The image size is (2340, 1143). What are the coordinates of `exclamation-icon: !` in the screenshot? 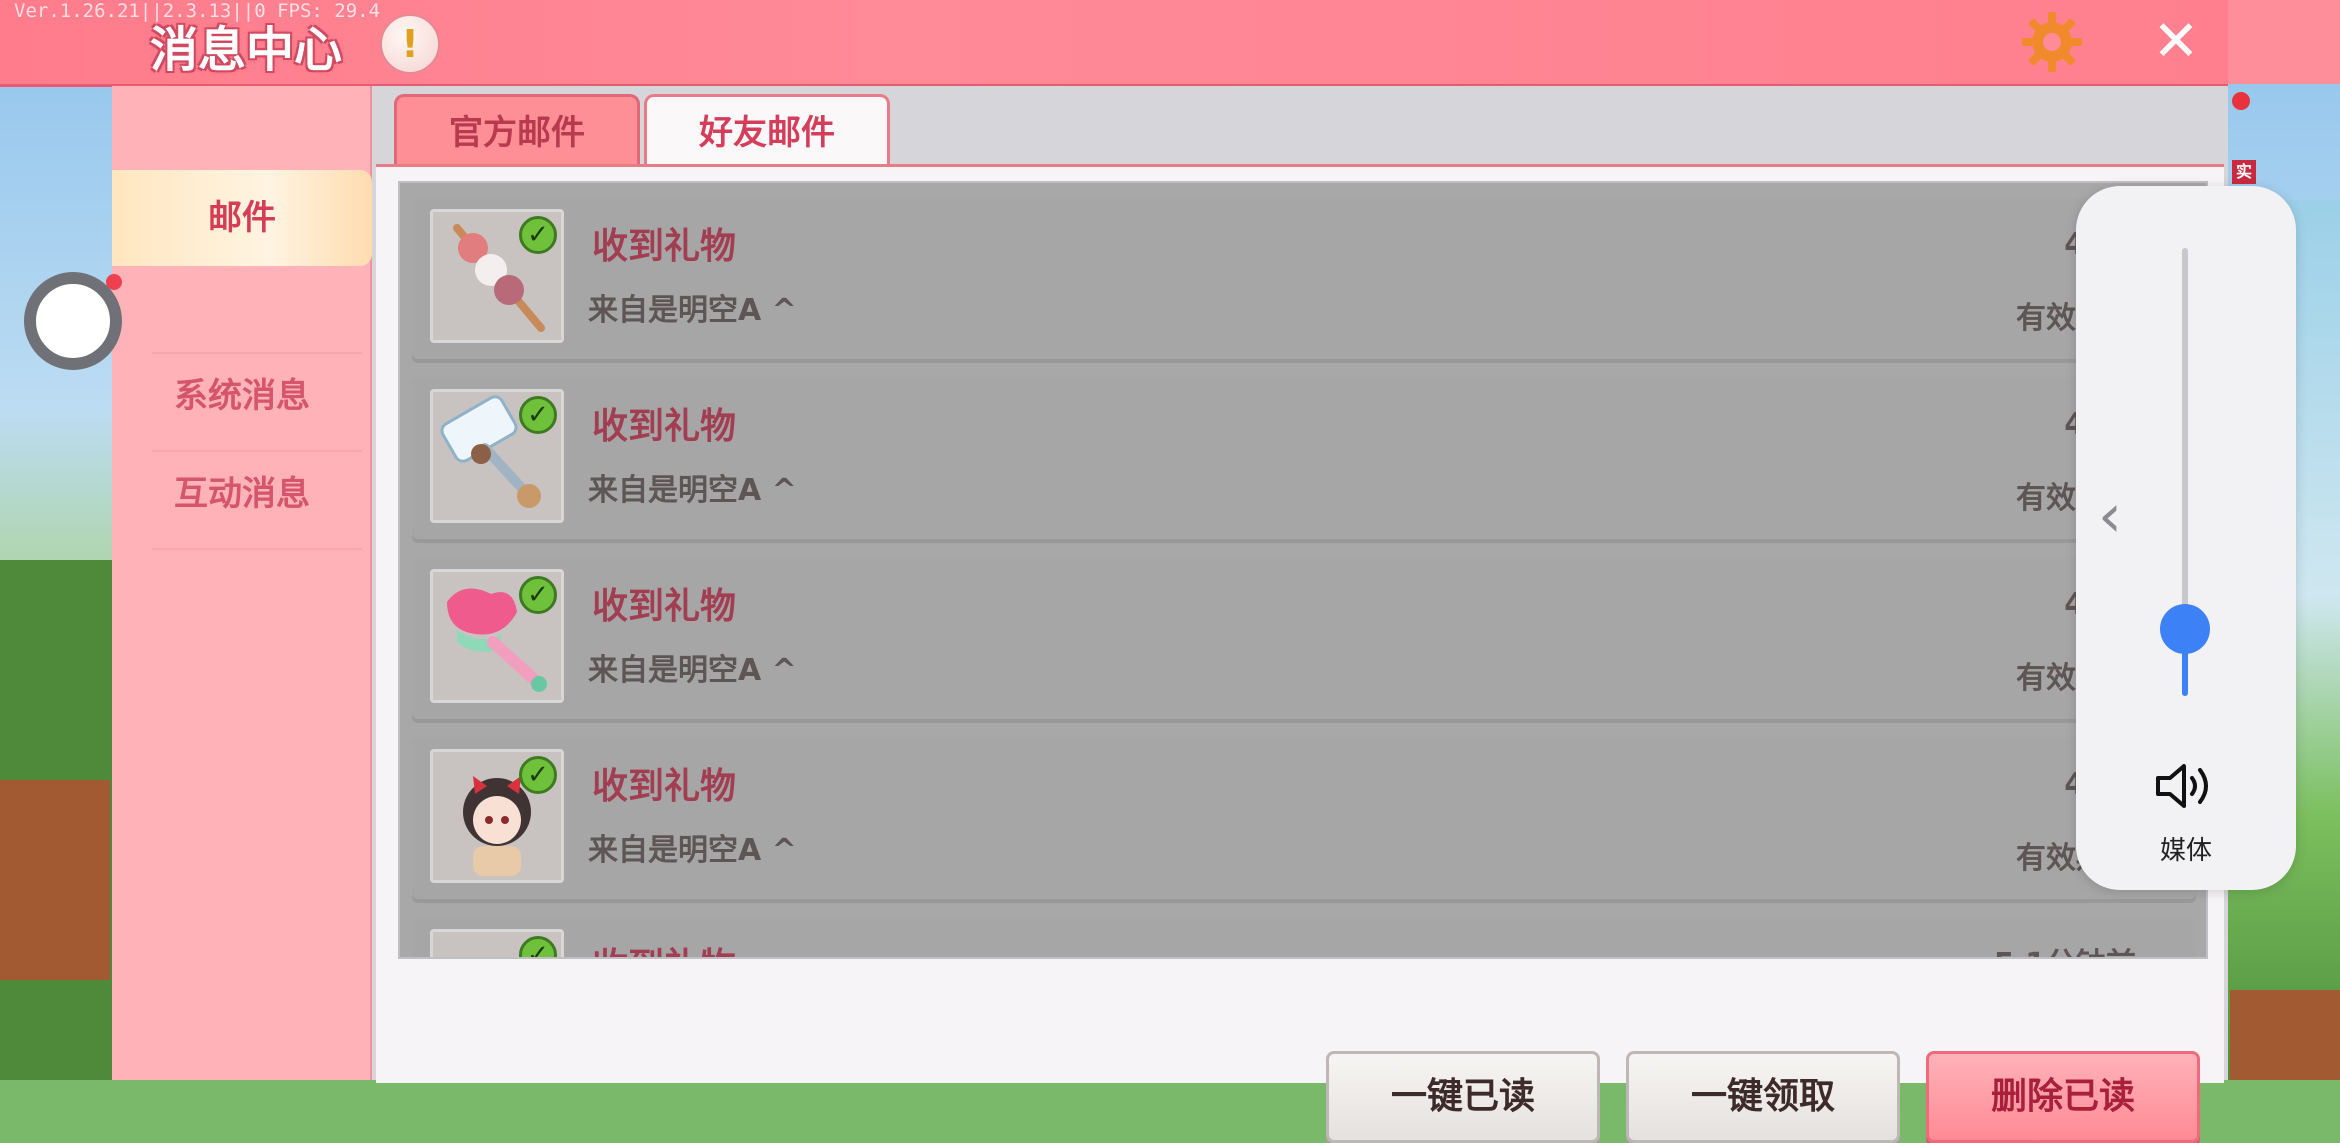 It's located at (410, 44).